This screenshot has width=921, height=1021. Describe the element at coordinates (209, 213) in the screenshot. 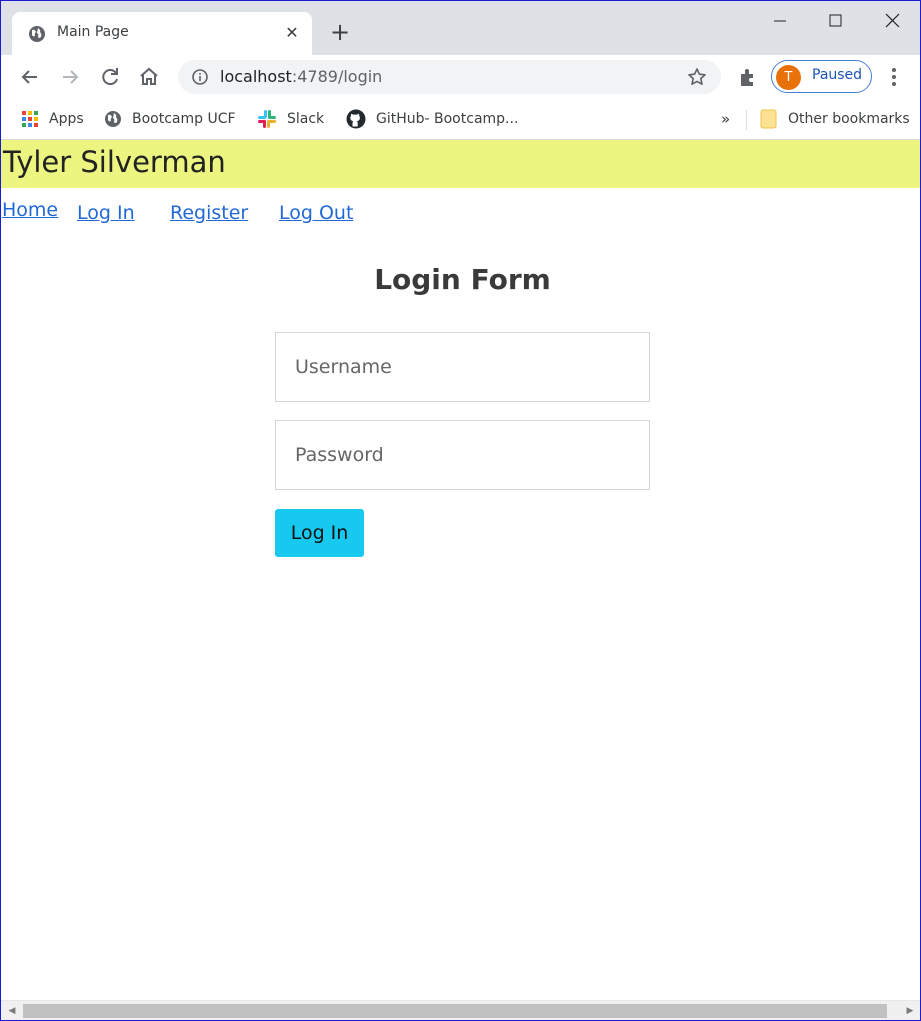

I see `nav-register-link: Register` at that location.